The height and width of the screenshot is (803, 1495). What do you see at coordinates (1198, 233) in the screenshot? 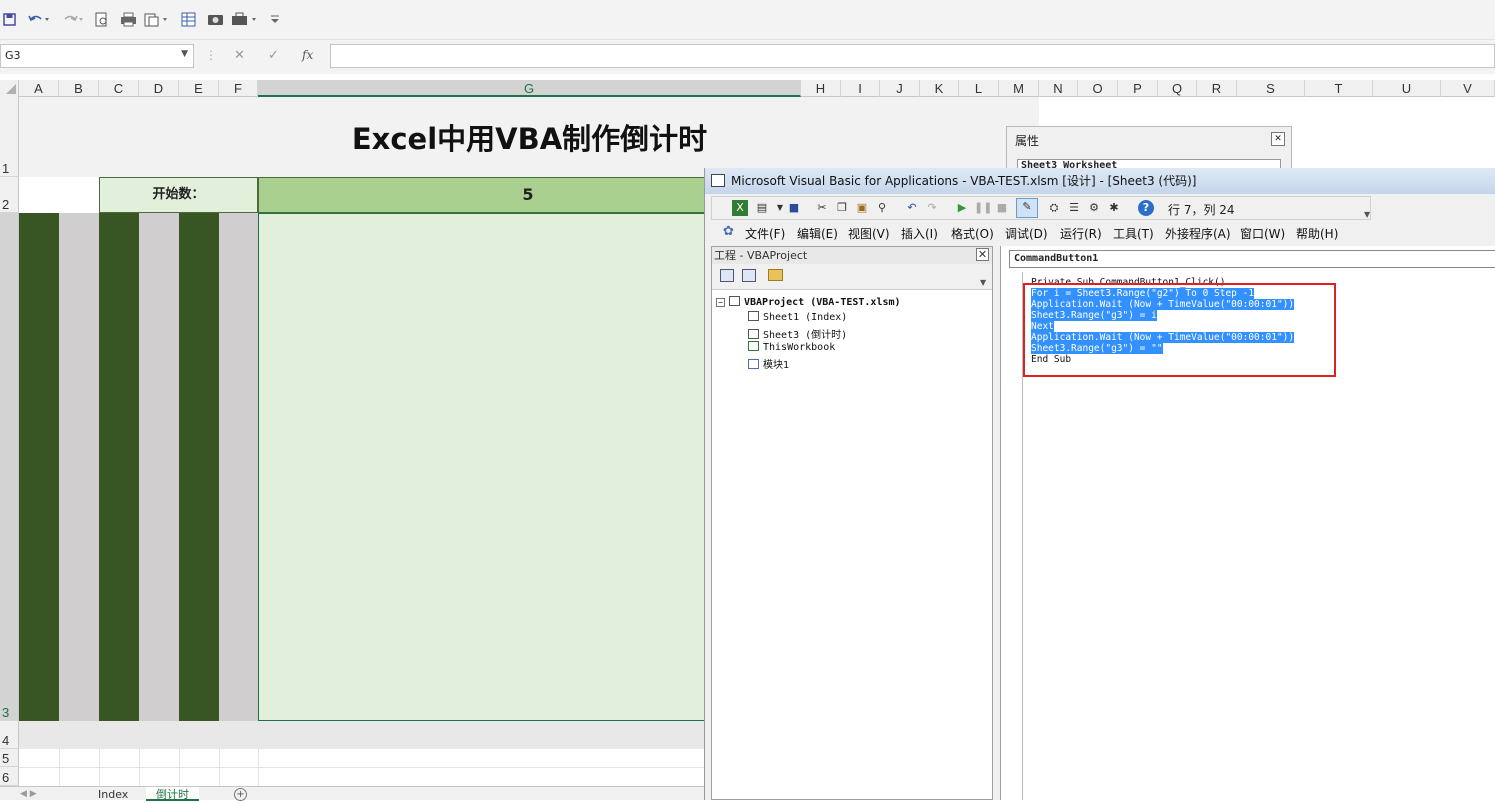
I see `menu-addins: 外接程序(A)` at bounding box center [1198, 233].